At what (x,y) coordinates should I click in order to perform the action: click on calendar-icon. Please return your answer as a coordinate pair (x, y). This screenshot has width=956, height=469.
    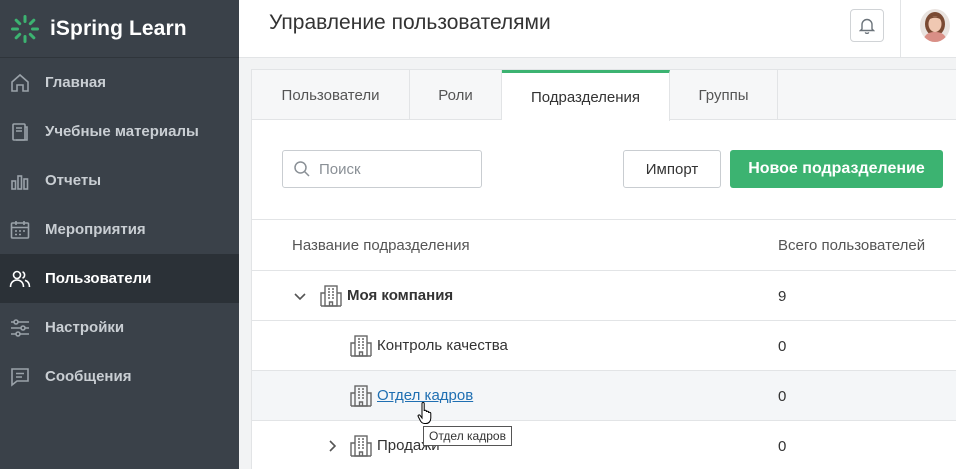
    Looking at the image, I should click on (20, 230).